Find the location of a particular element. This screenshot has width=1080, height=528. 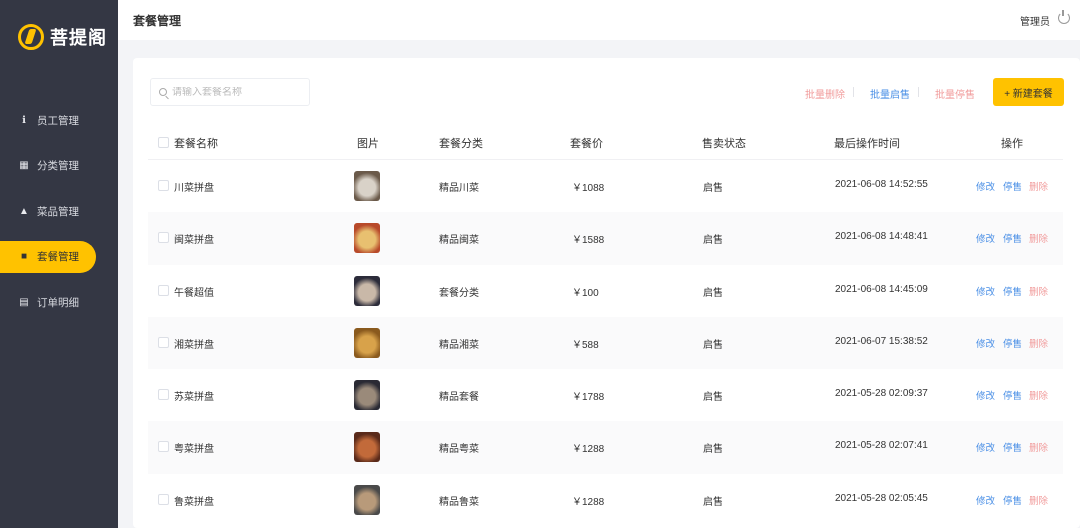

table-row: 湘菜拼盘 精品湘菜 ￥588 启售 2021-06-07 15:38:52 修改 停售 删除 is located at coordinates (605, 343).